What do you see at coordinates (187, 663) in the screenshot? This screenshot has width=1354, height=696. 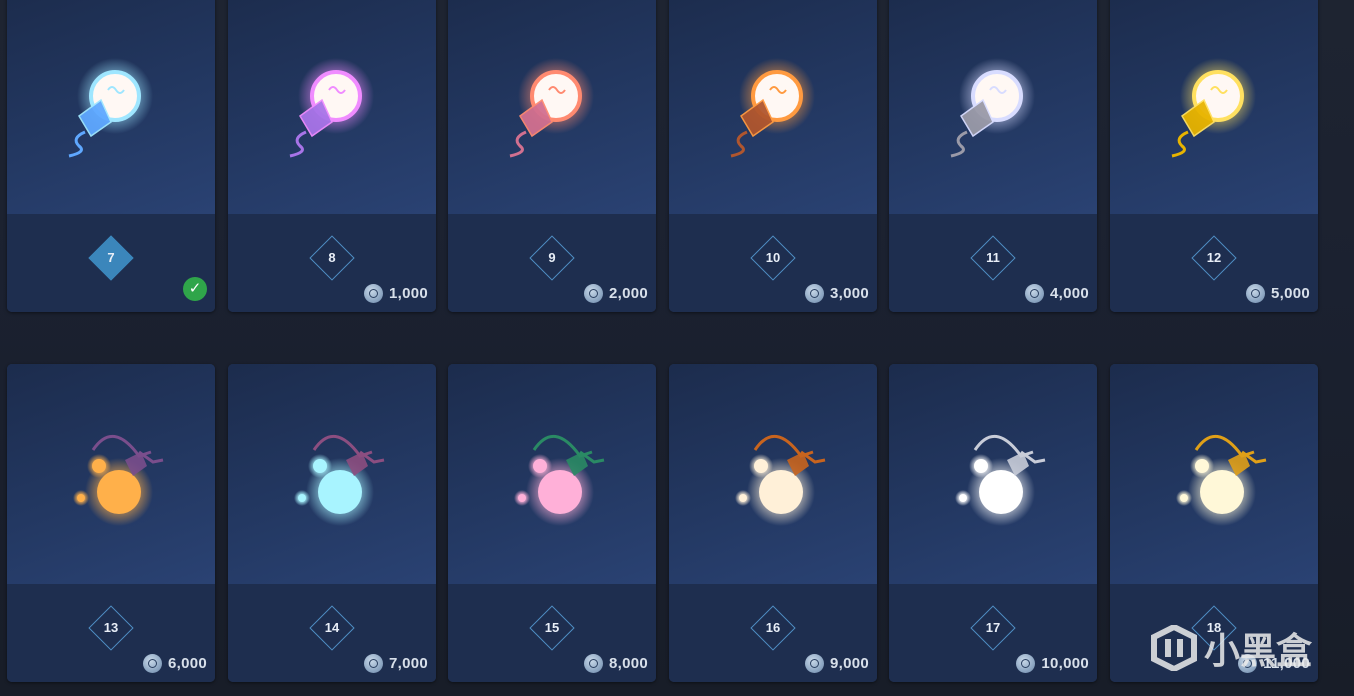 I see `price-value: 6,000` at bounding box center [187, 663].